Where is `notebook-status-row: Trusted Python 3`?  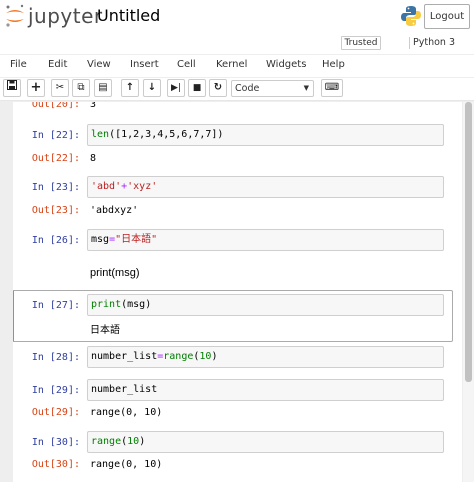 notebook-status-row: Trusted Python 3 is located at coordinates (237, 45).